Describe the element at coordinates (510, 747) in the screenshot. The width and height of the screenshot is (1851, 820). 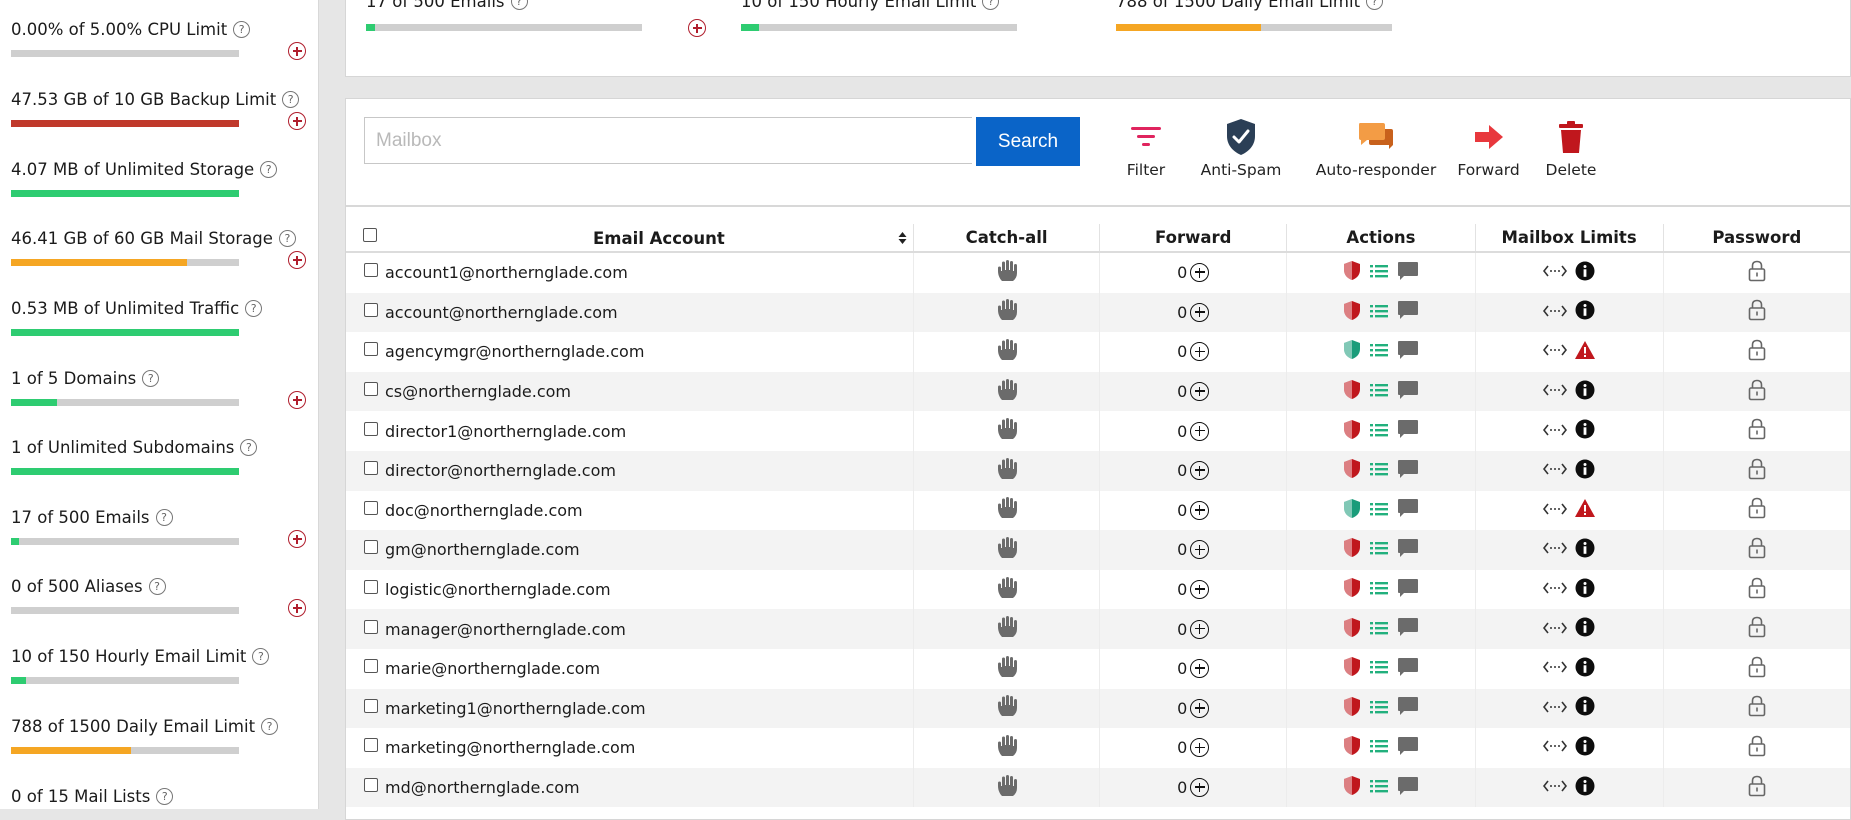
I see `email-address: marketing@northernglade.com` at that location.